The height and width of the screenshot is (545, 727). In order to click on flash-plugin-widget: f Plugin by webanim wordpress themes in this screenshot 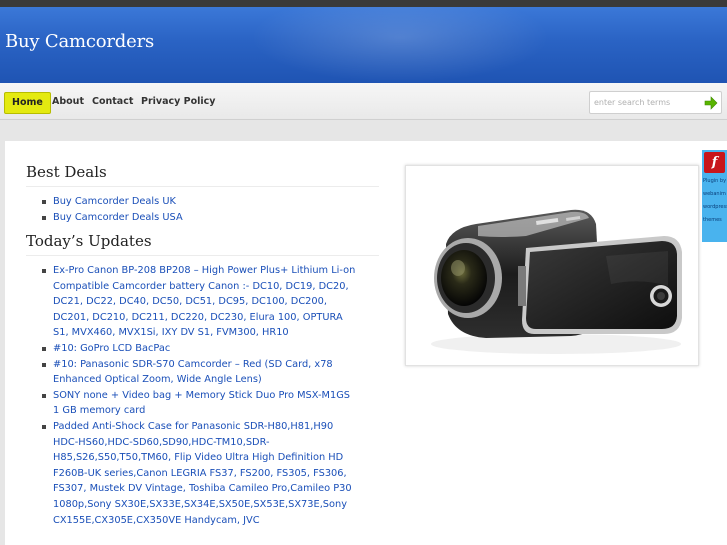, I will do `click(714, 196)`.